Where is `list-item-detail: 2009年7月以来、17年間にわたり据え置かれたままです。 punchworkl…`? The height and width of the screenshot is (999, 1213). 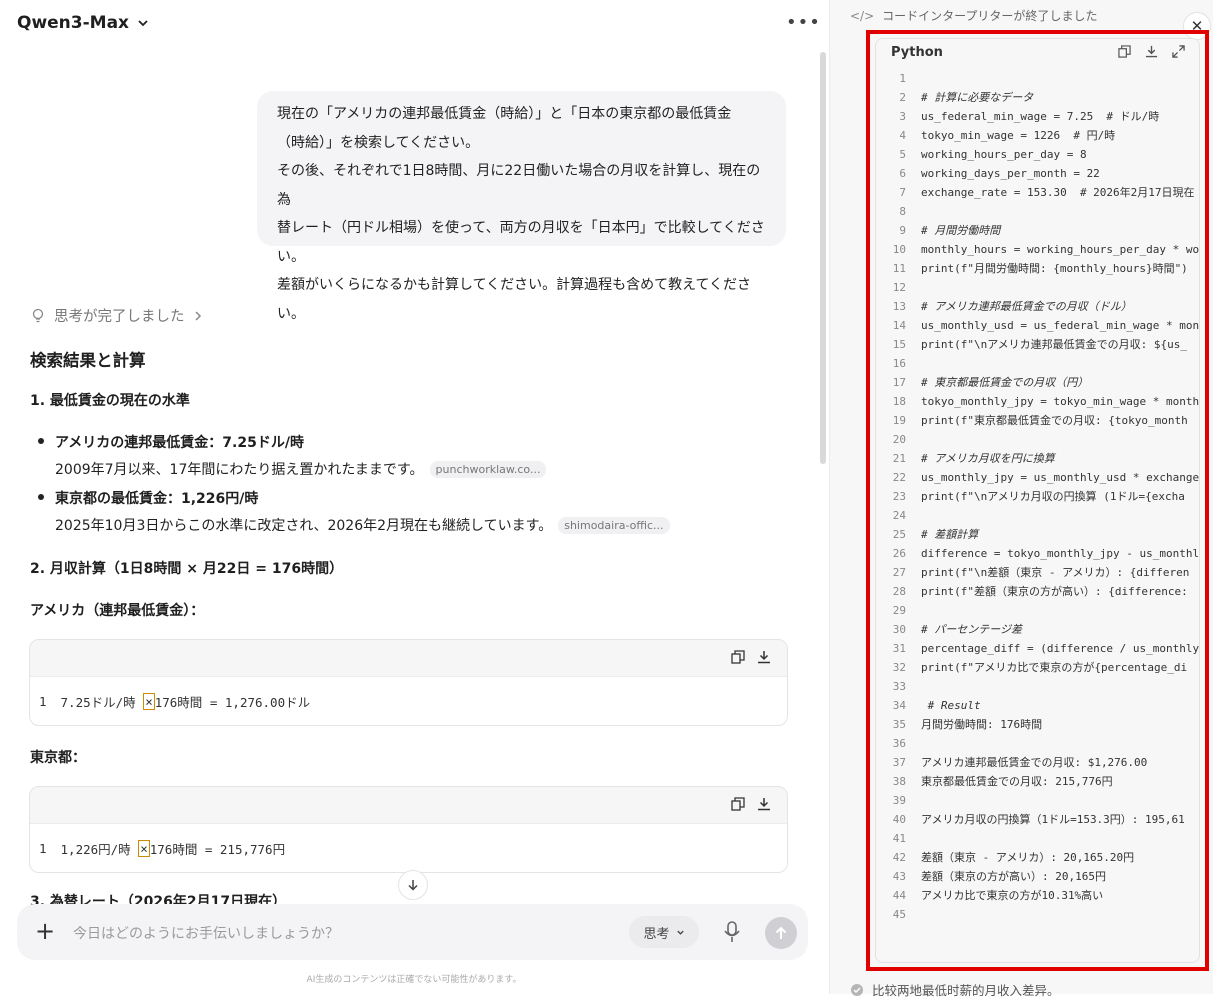
list-item-detail: 2009年7月以来、17年間にわたり据え置かれたままです。 punchworkl… is located at coordinates (301, 469).